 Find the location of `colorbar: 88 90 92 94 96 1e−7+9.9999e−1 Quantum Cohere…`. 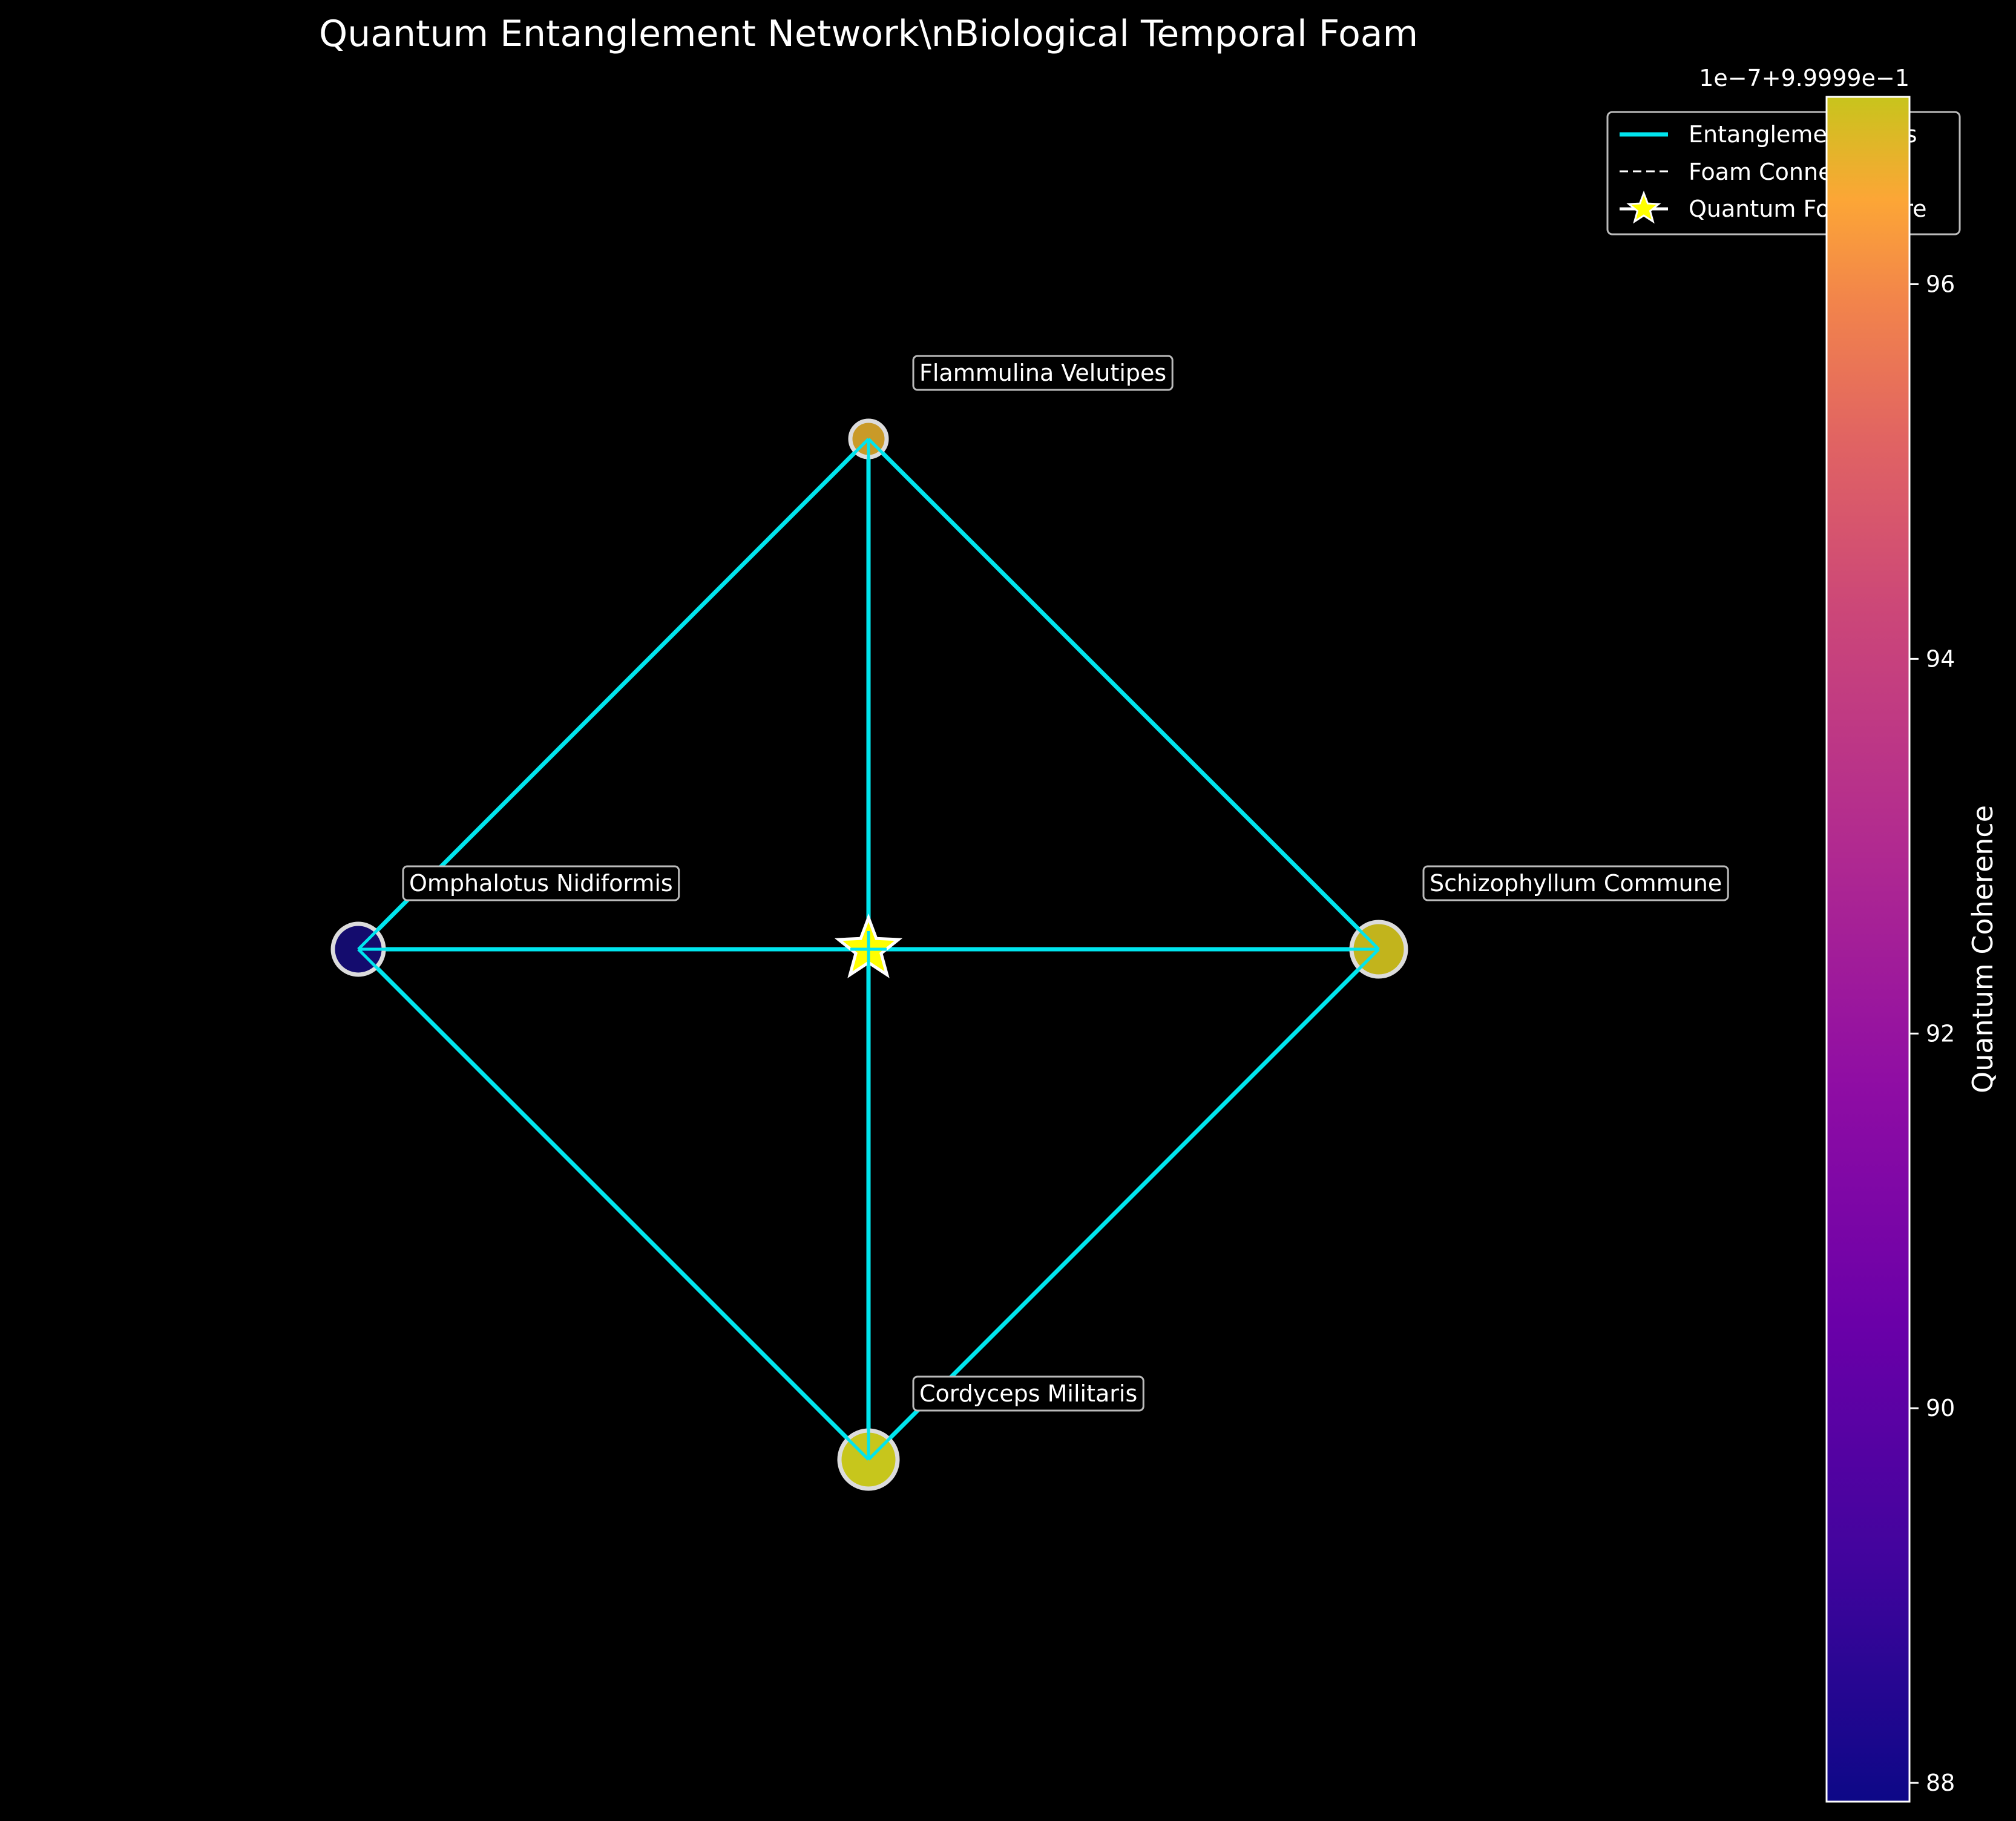

colorbar: 88 90 92 94 96 1e−7+9.9999e−1 Quantum Cohere… is located at coordinates (1849, 934).